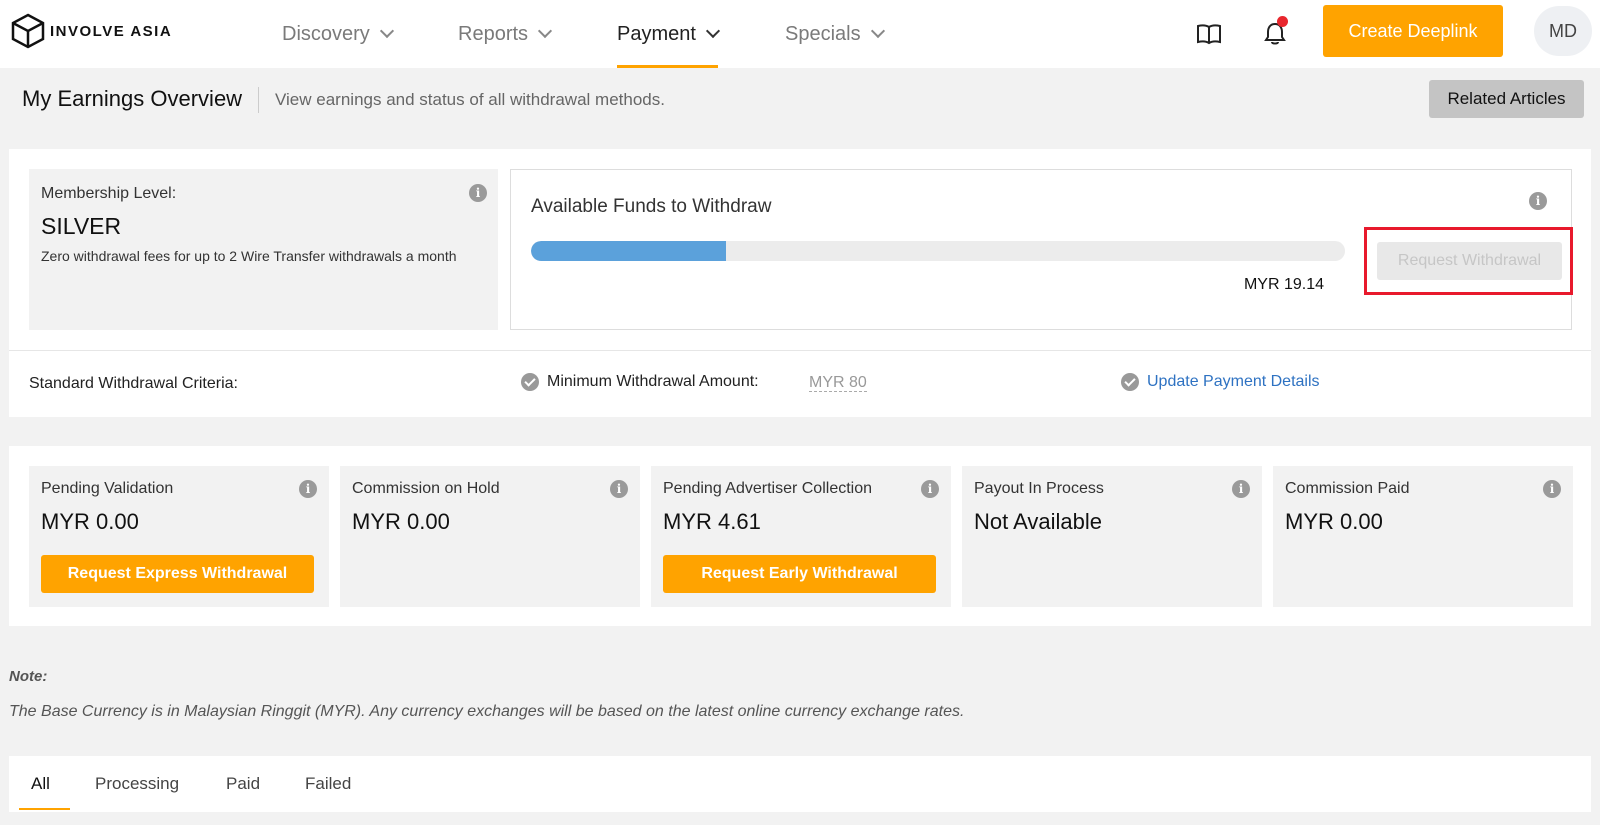 The width and height of the screenshot is (1600, 825). I want to click on stat-label: Commission on Hold, so click(426, 488).